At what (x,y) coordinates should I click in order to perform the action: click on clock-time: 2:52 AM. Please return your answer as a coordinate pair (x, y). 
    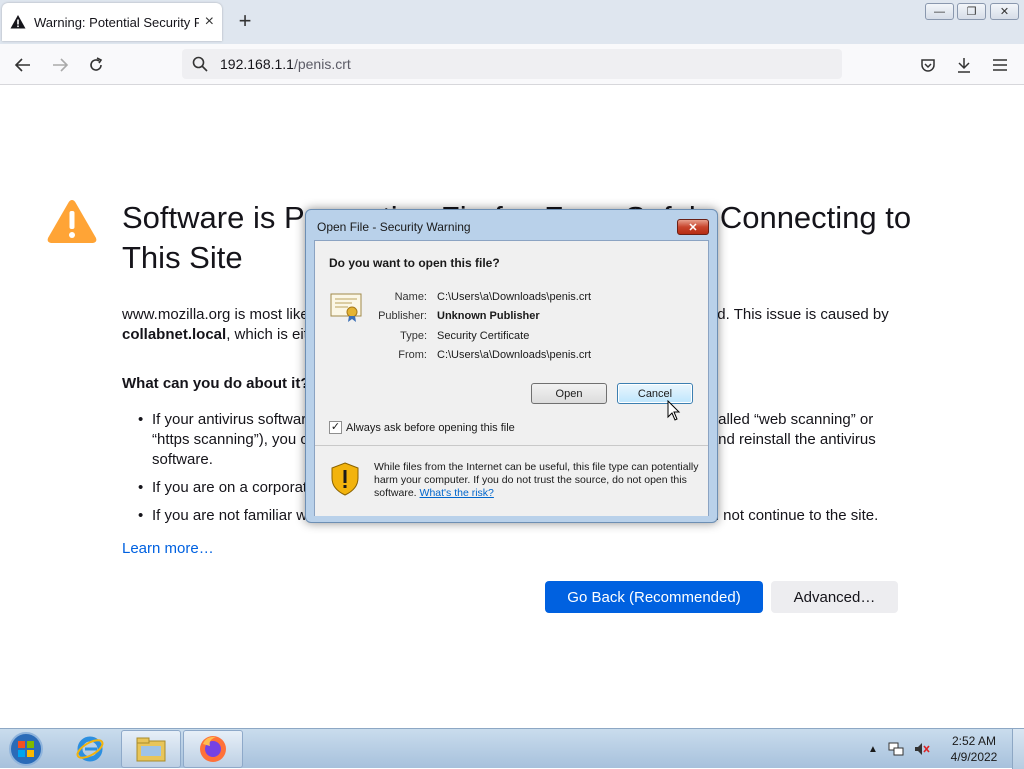
    Looking at the image, I should click on (974, 741).